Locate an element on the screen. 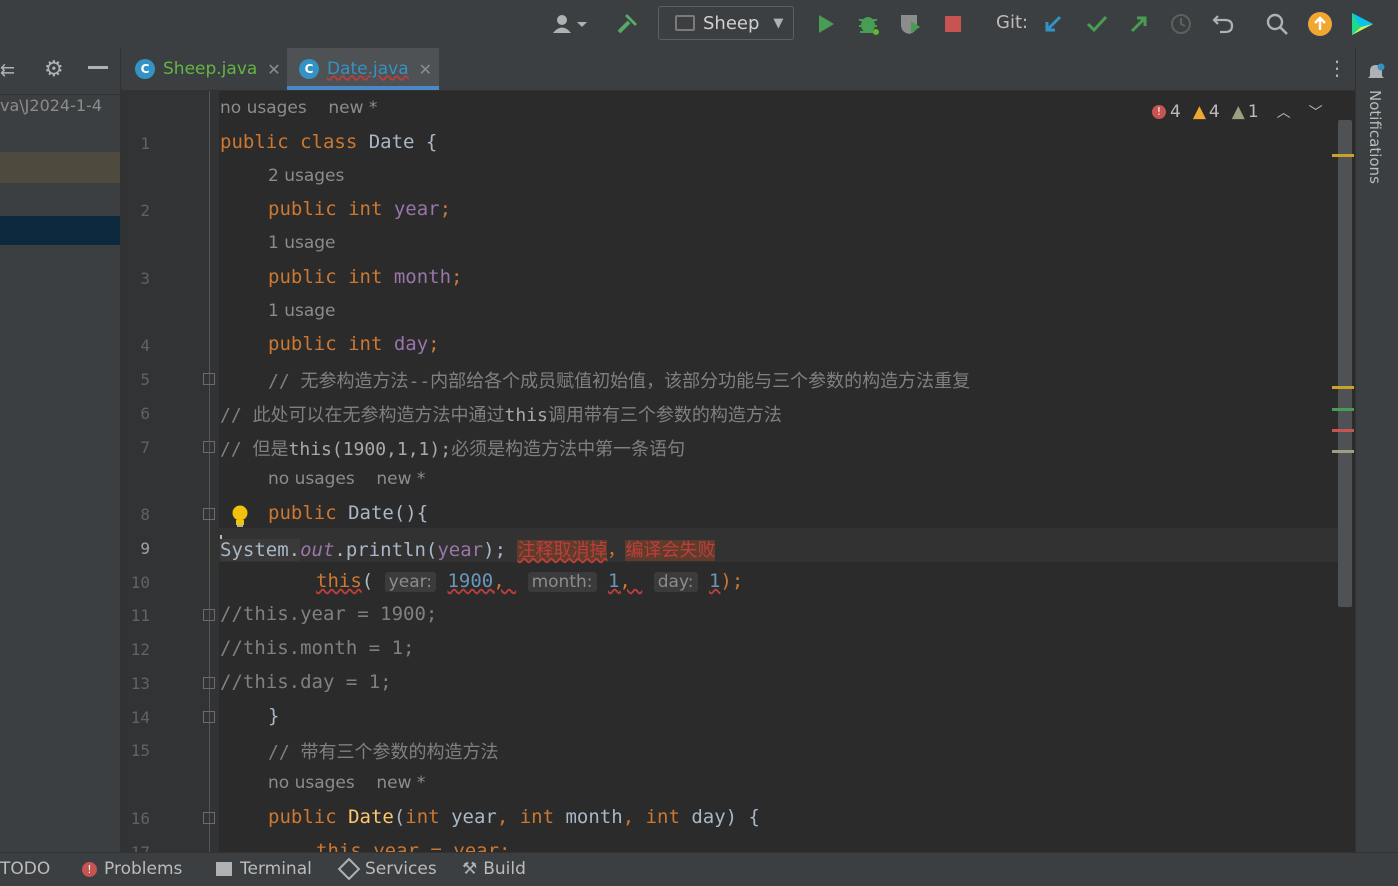  vertical-scrollbar is located at coordinates (1345, 363).